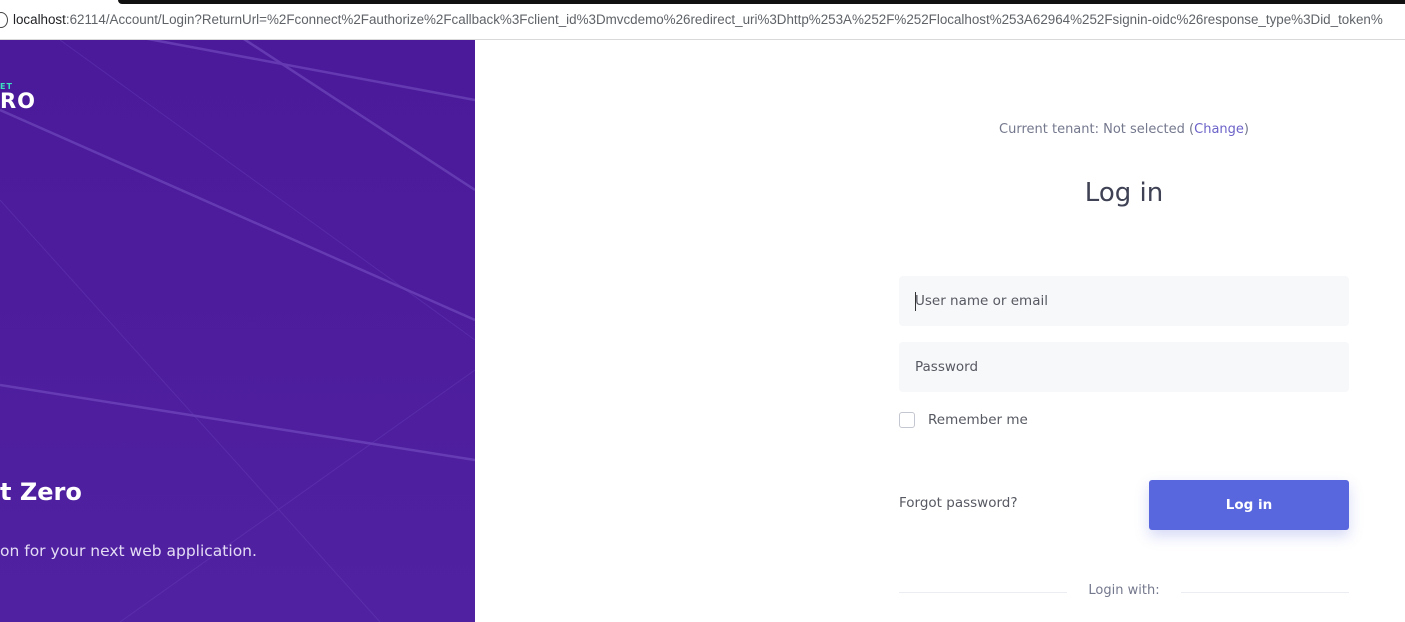 The width and height of the screenshot is (1405, 622). I want to click on hero-title: t Zero, so click(41, 492).